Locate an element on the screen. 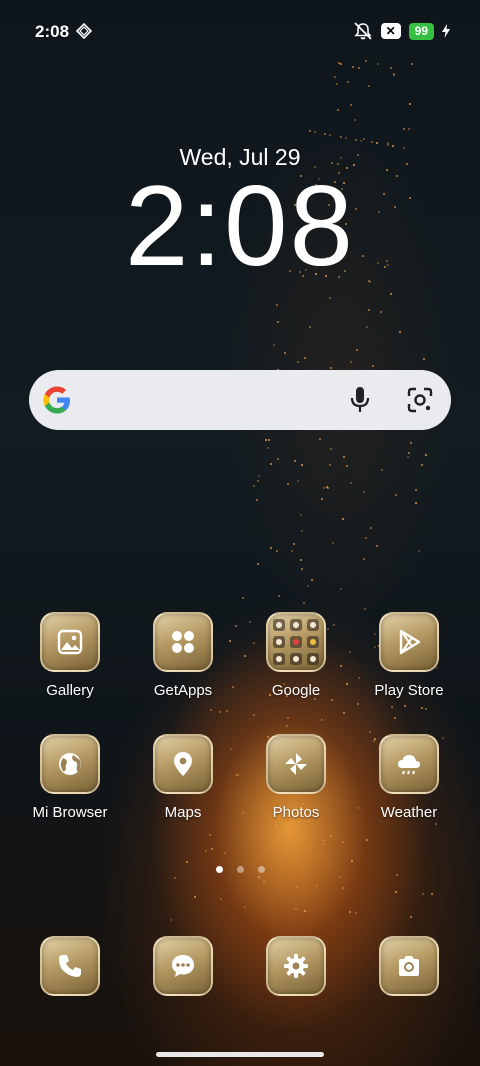 The width and height of the screenshot is (480, 1066). app-label: Maps is located at coordinates (183, 812).